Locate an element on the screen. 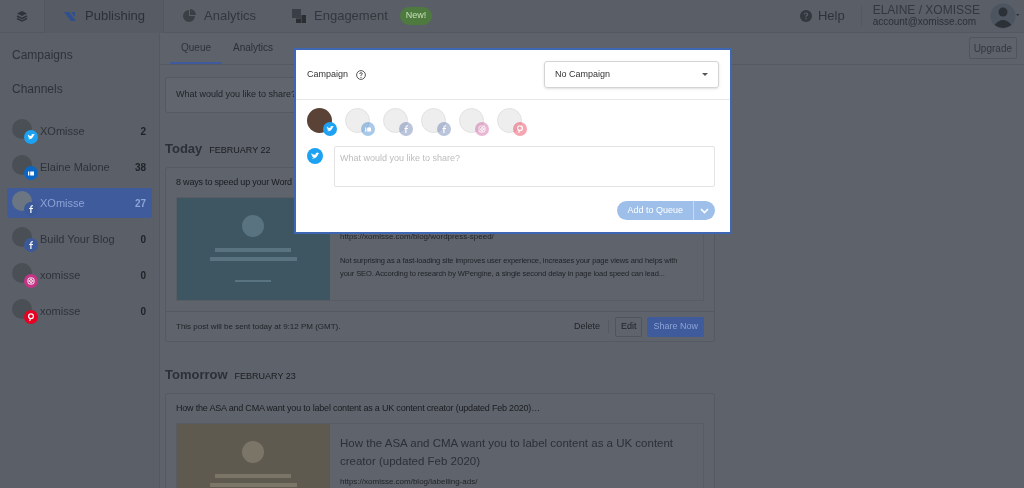  day-date: FEBRUARY 22 is located at coordinates (240, 150).